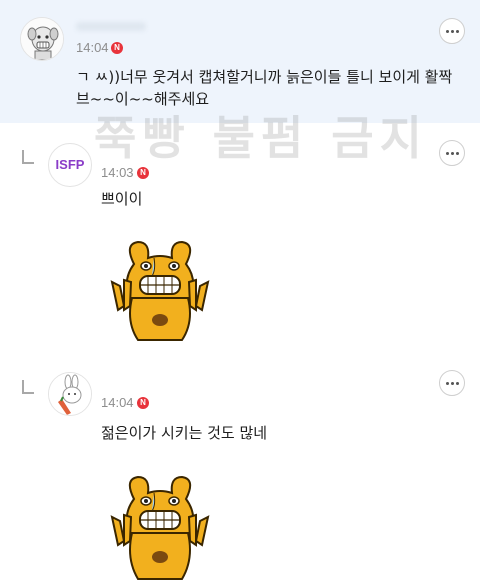 The image size is (480, 585). I want to click on dog-avatar-icon, so click(42, 39).